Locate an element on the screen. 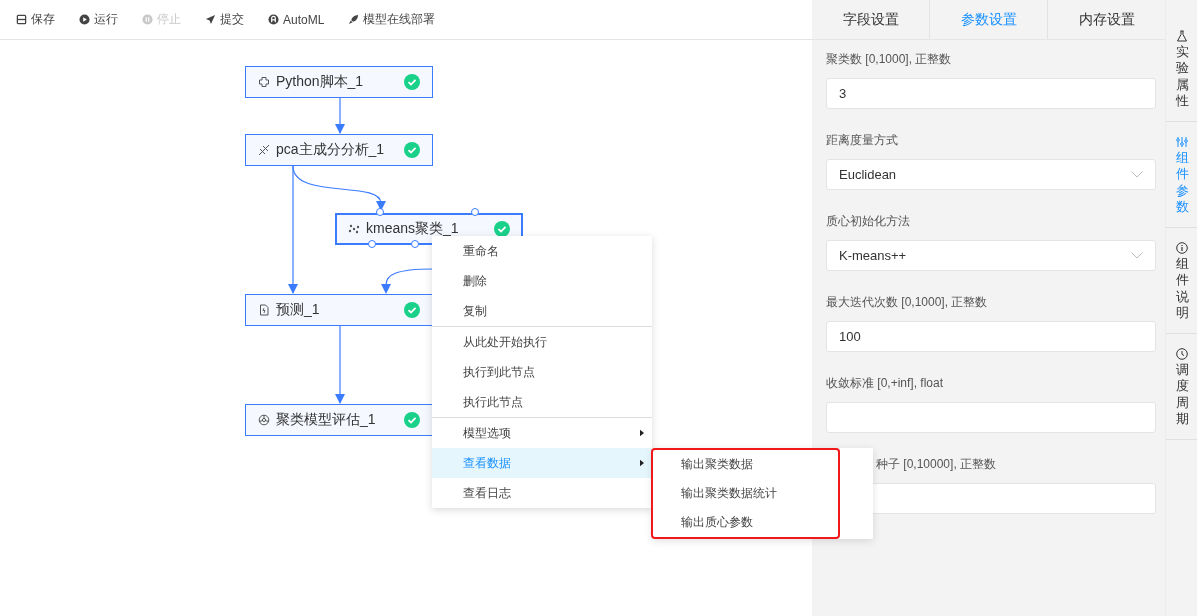  menu-item: 复制 is located at coordinates (542, 311).